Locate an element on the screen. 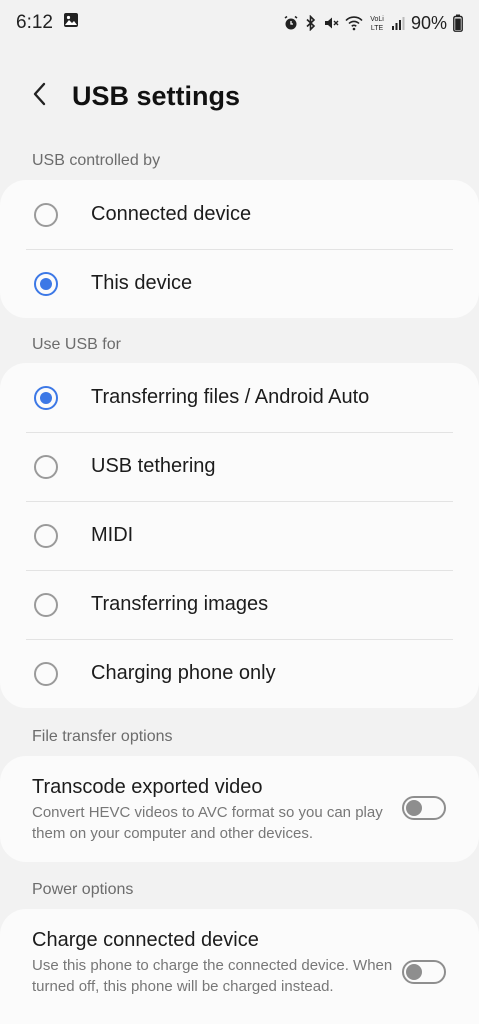  controlled-by-card: Connected device This device is located at coordinates (239, 249).